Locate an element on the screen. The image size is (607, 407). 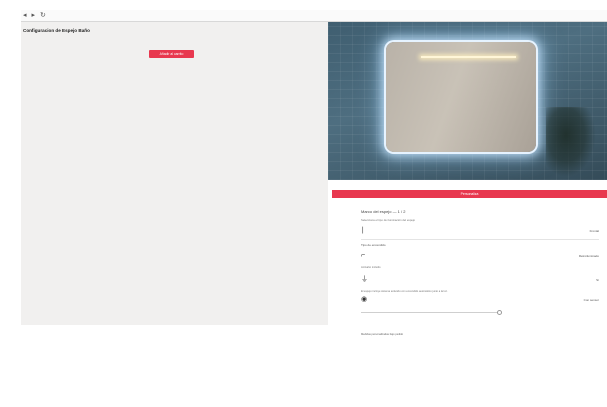
plug-icon: ⏚ is located at coordinates (364, 279).